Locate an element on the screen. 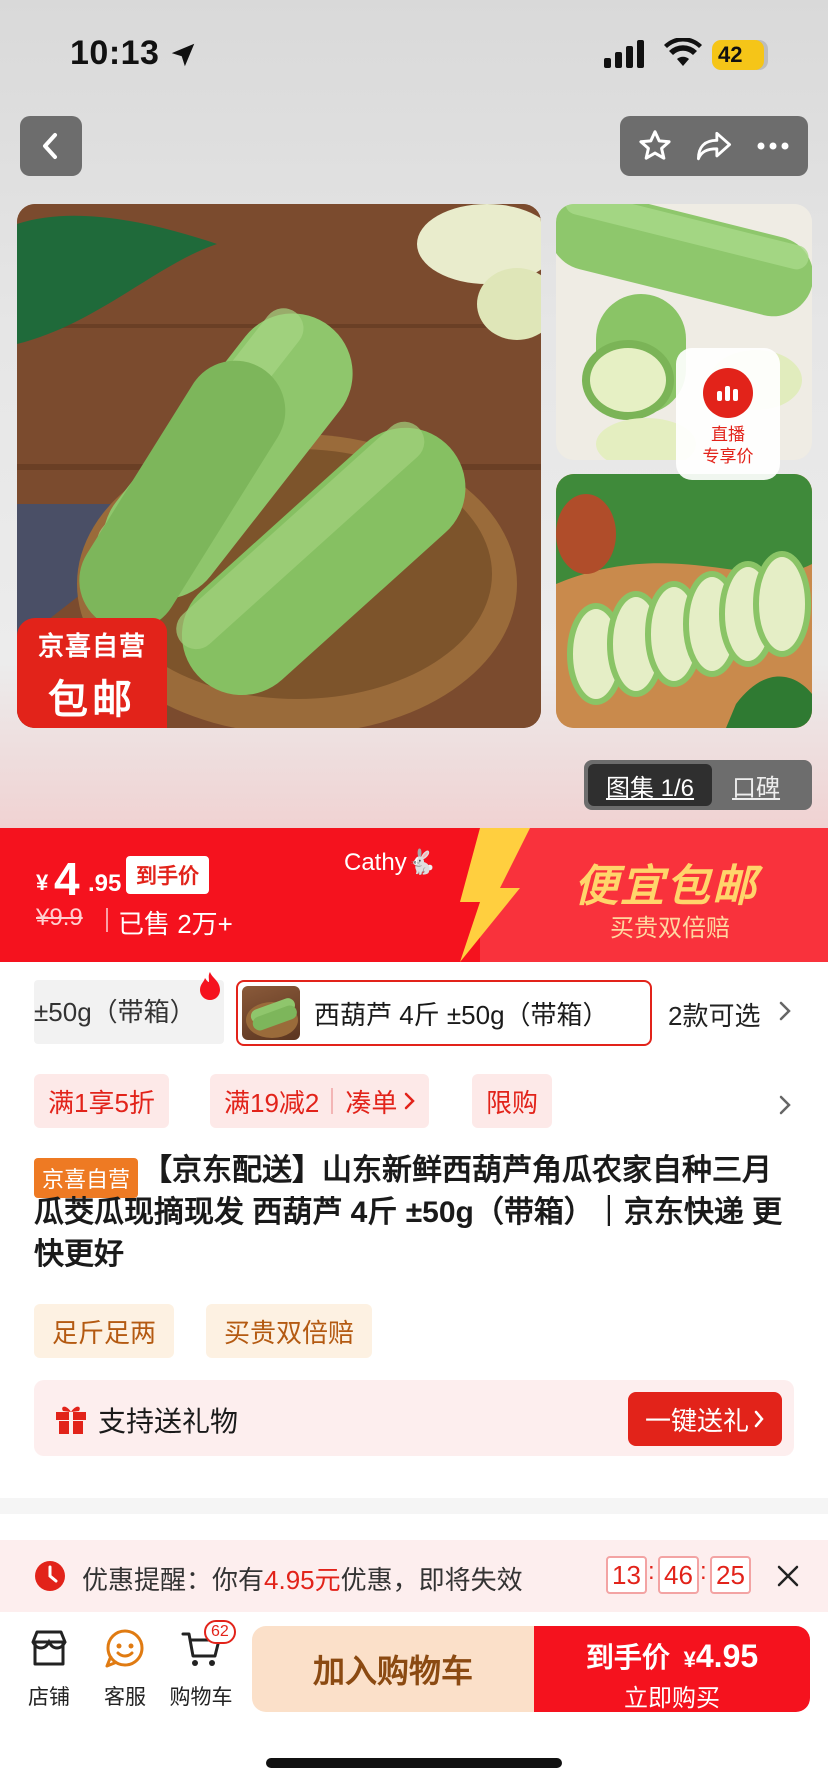  sku-option-selected: 西葫芦 4斤 ±50g（带箱） is located at coordinates (444, 1013).